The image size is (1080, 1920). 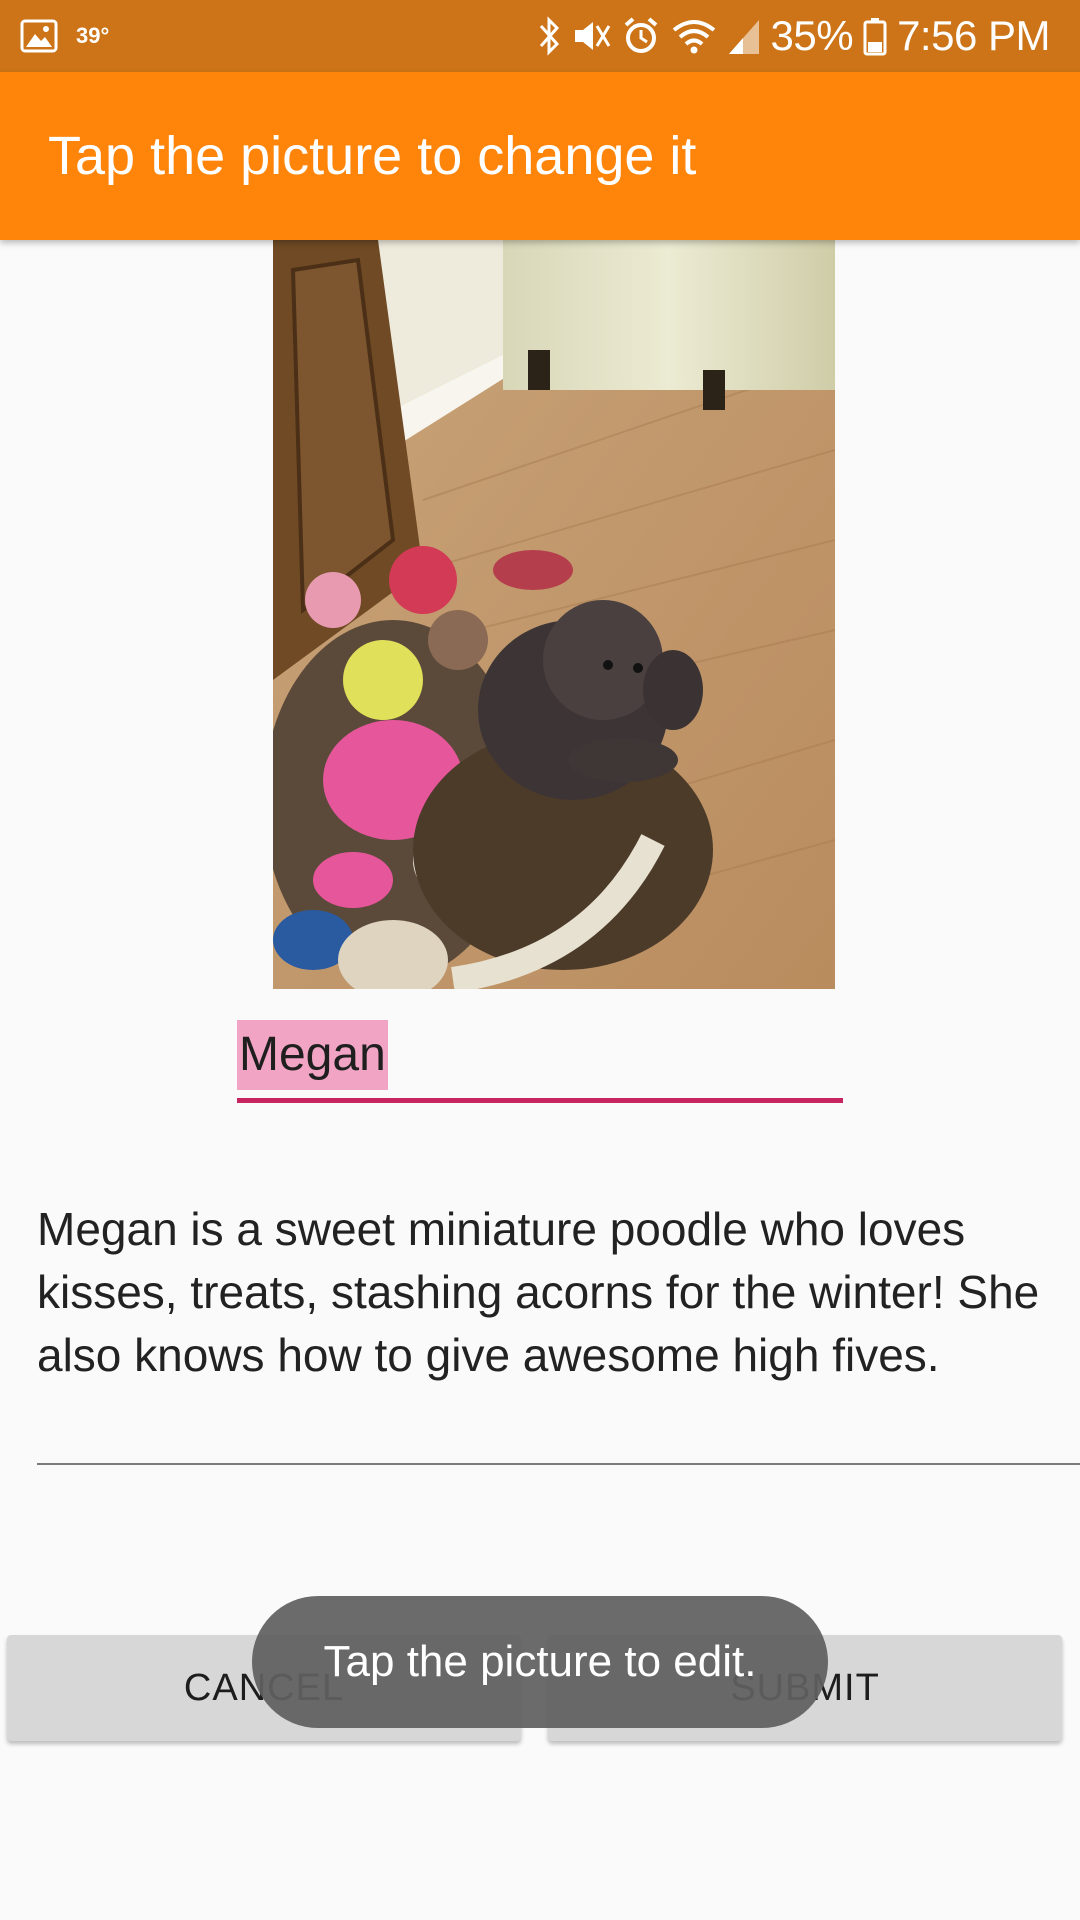 What do you see at coordinates (875, 36) in the screenshot?
I see `battery-icon` at bounding box center [875, 36].